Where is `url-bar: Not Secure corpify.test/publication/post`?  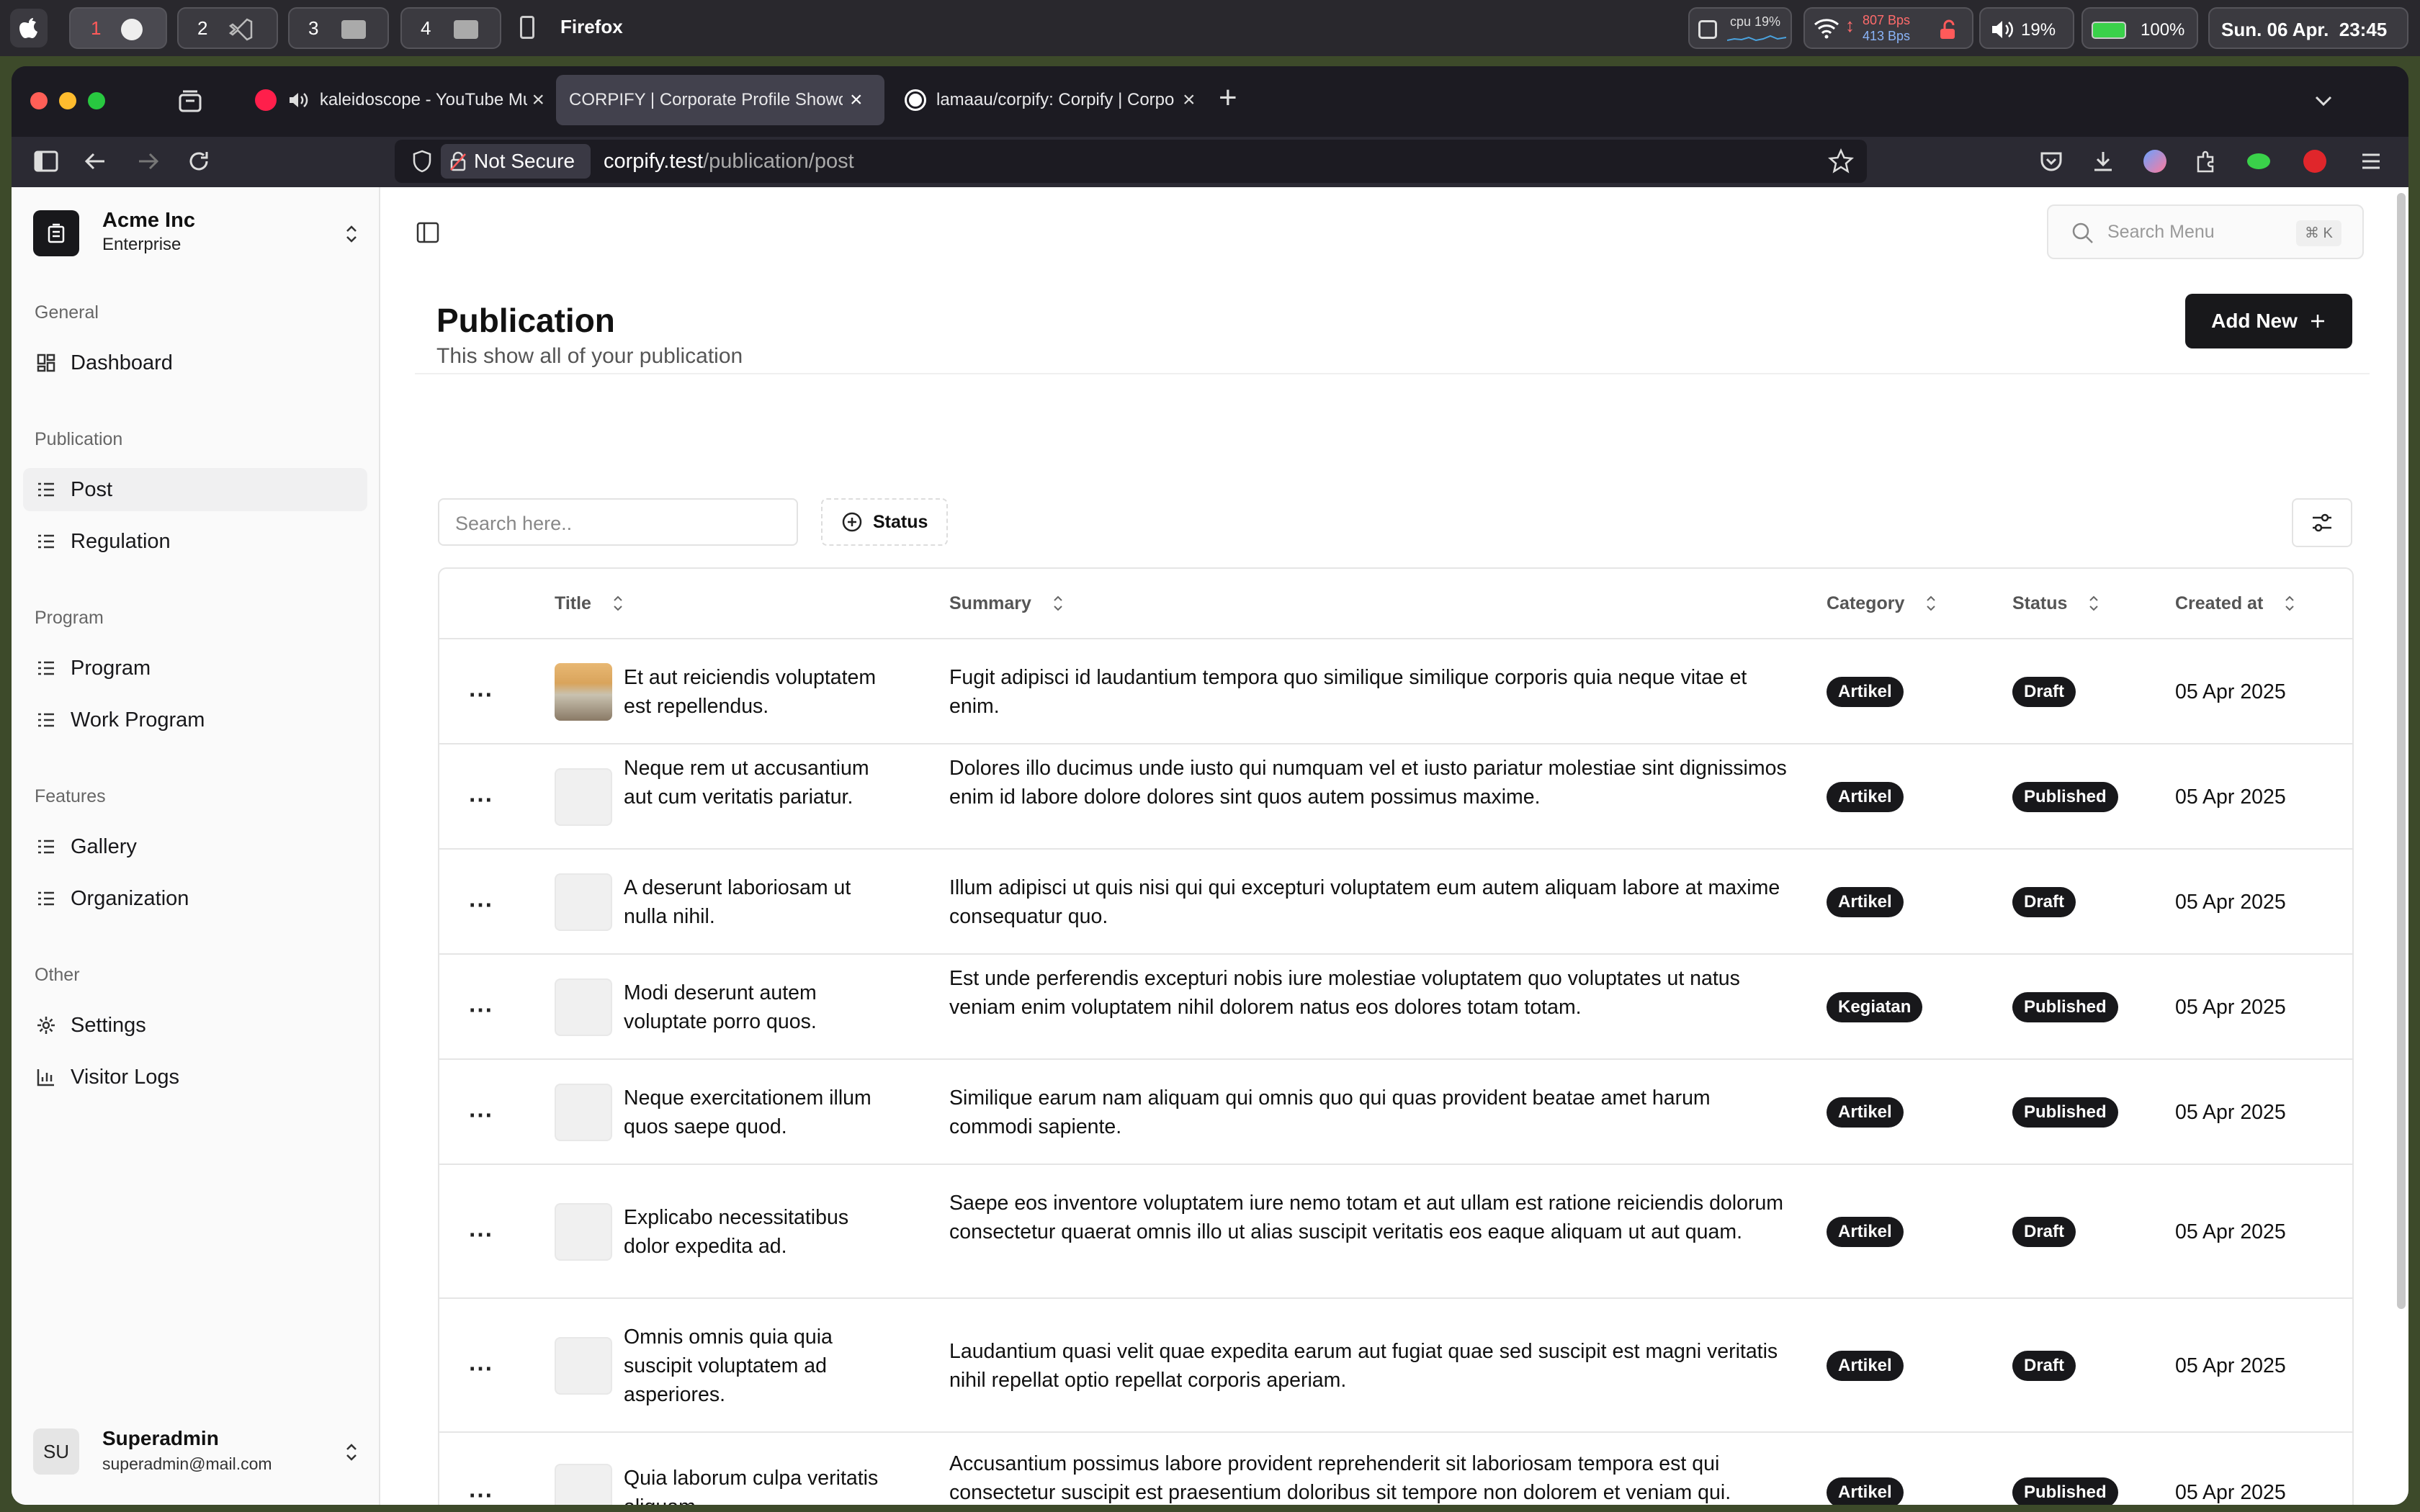 url-bar: Not Secure corpify.test/publication/post is located at coordinates (1131, 161).